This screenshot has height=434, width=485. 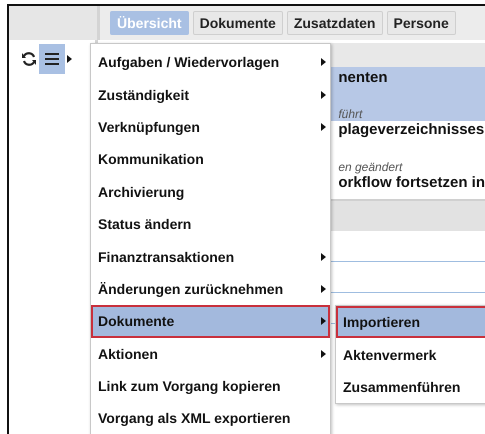 What do you see at coordinates (410, 354) in the screenshot?
I see `menu-item: Aktenvermerk` at bounding box center [410, 354].